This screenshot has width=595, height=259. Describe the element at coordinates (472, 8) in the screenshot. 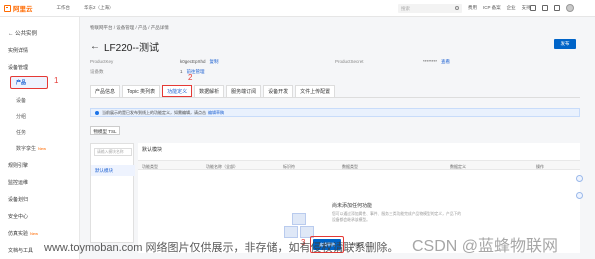

I see `top-link-fees: 费用` at that location.